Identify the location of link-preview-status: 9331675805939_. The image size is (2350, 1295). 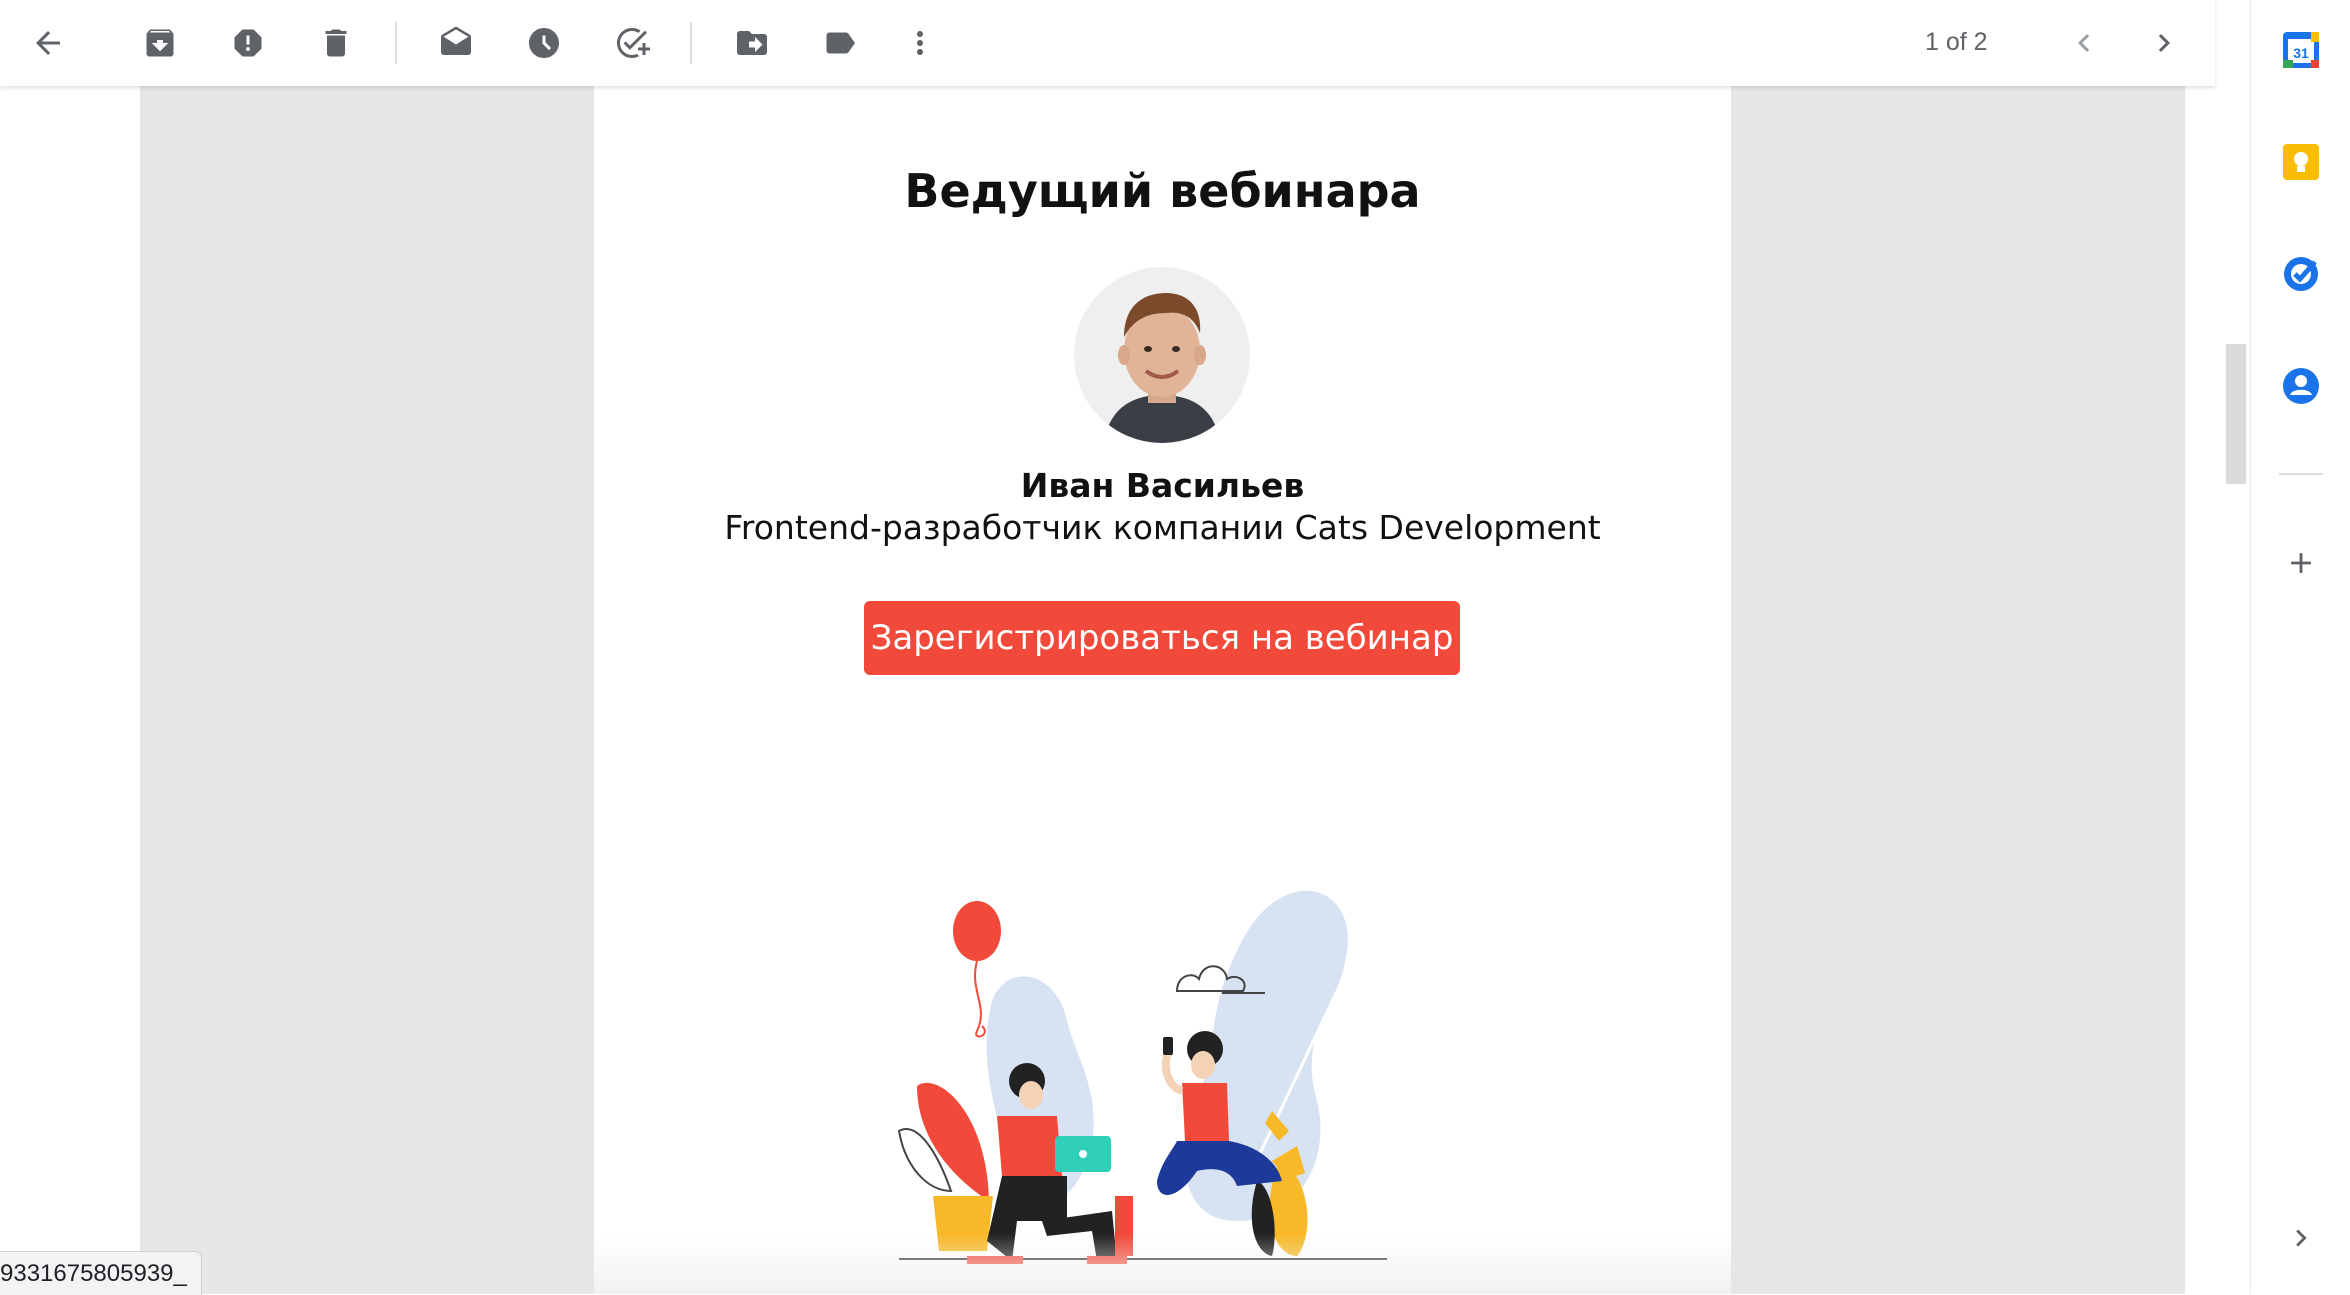
(101, 1273).